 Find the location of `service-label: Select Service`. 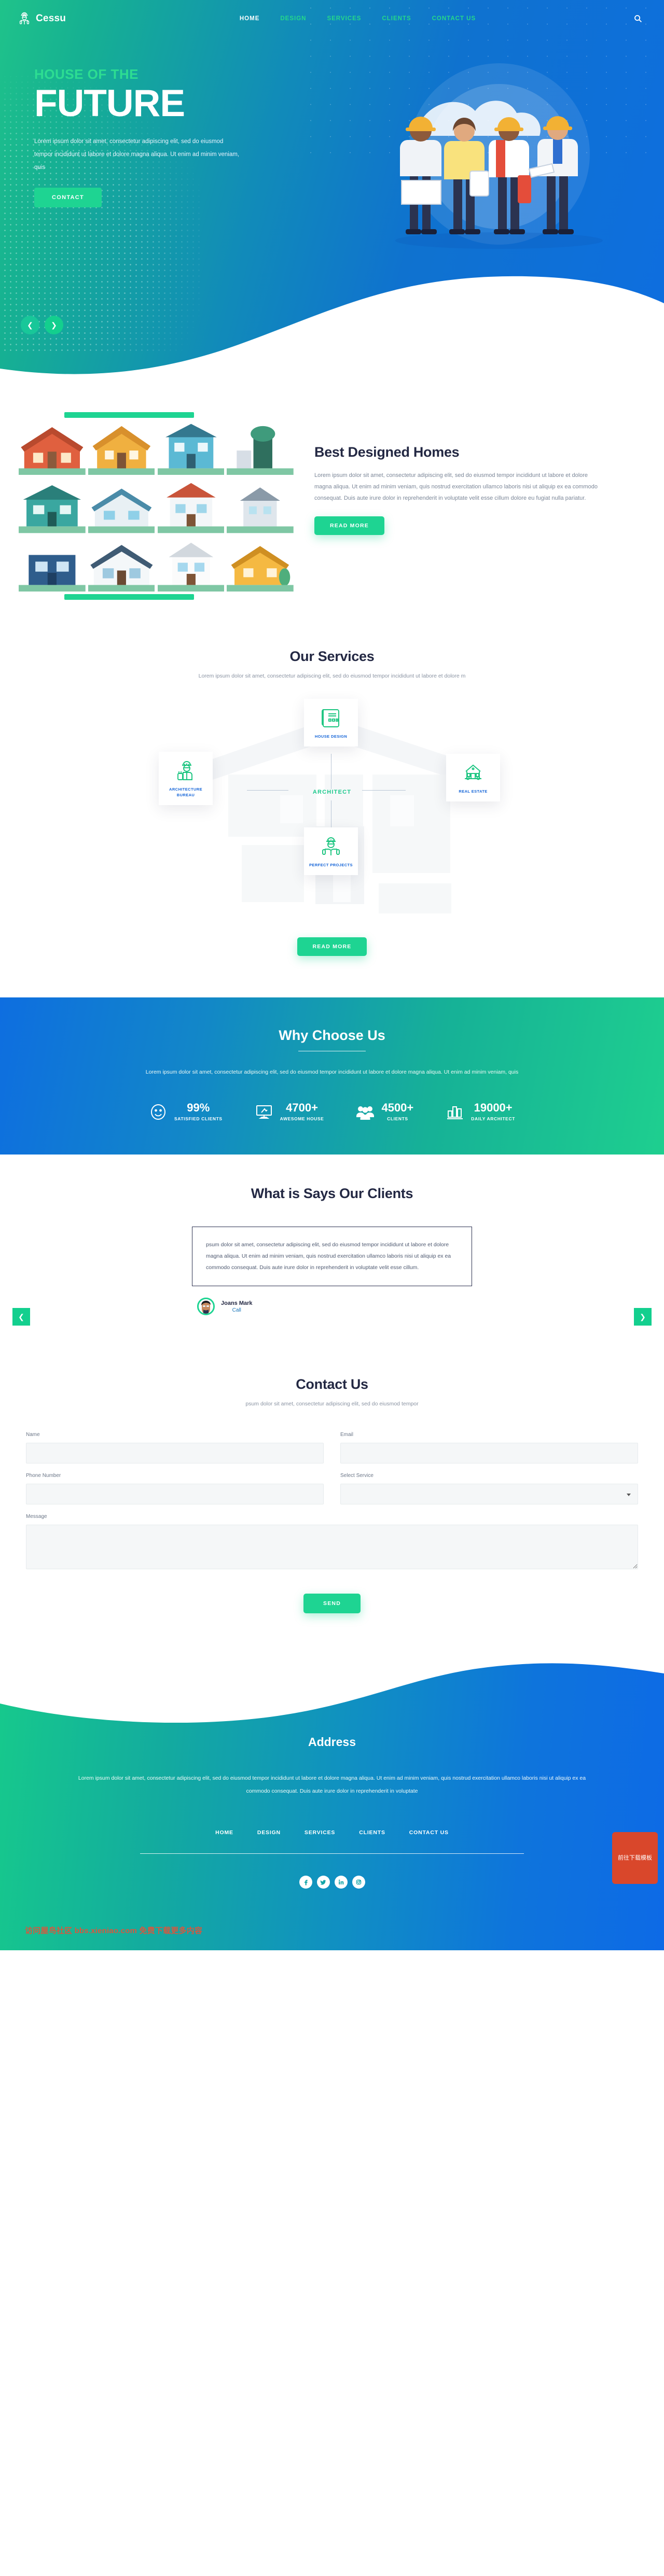

service-label: Select Service is located at coordinates (357, 1476).